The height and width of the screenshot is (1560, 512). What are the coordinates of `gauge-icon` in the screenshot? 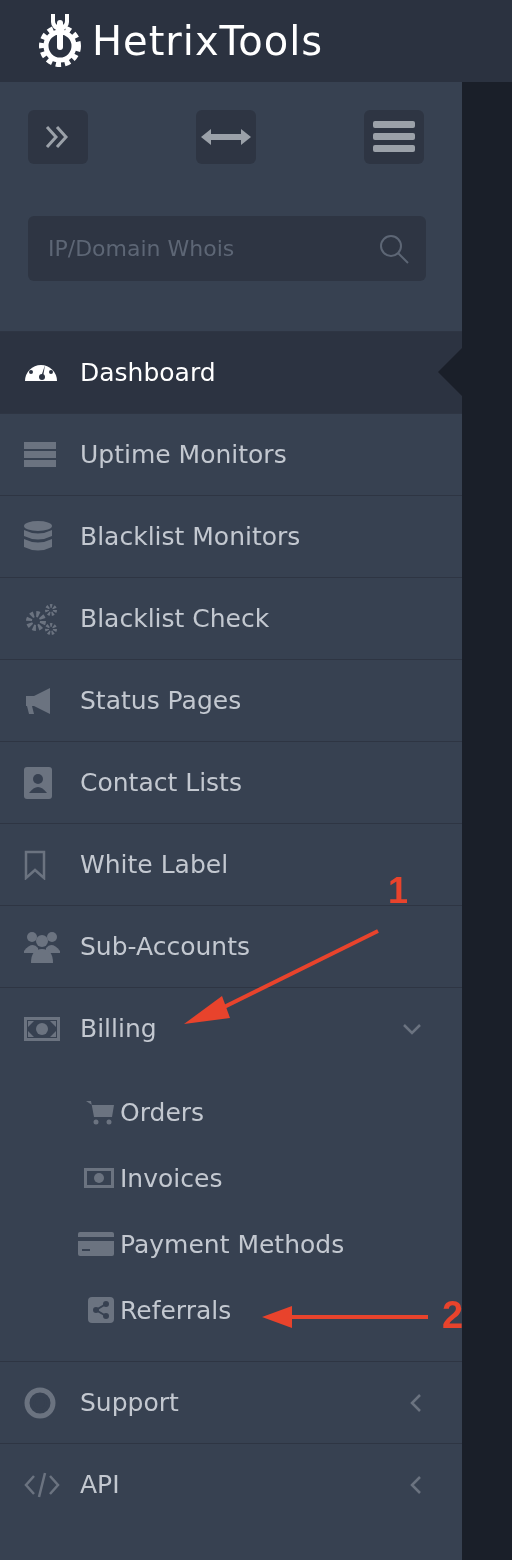 It's located at (41, 372).